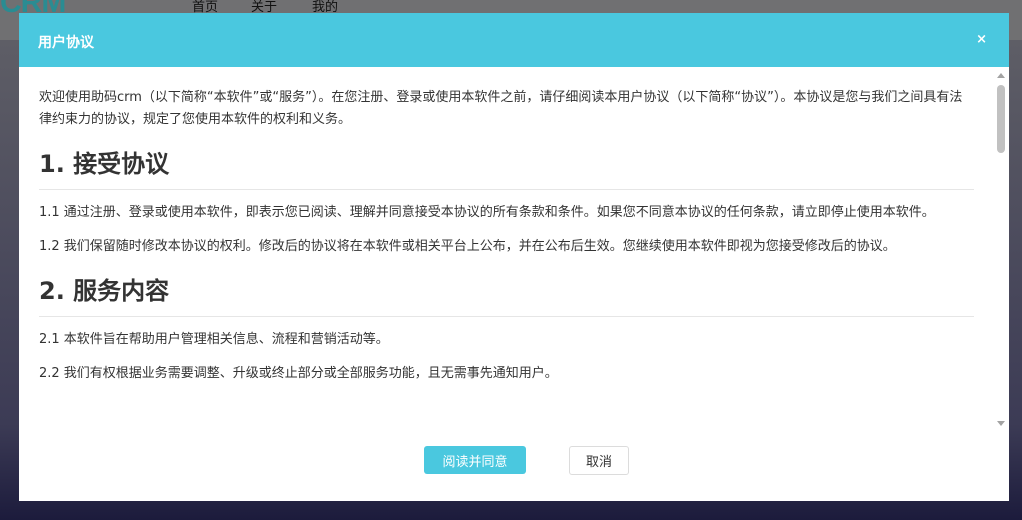  Describe the element at coordinates (506, 169) in the screenshot. I see `section-heading: 1. 接受协议` at that location.